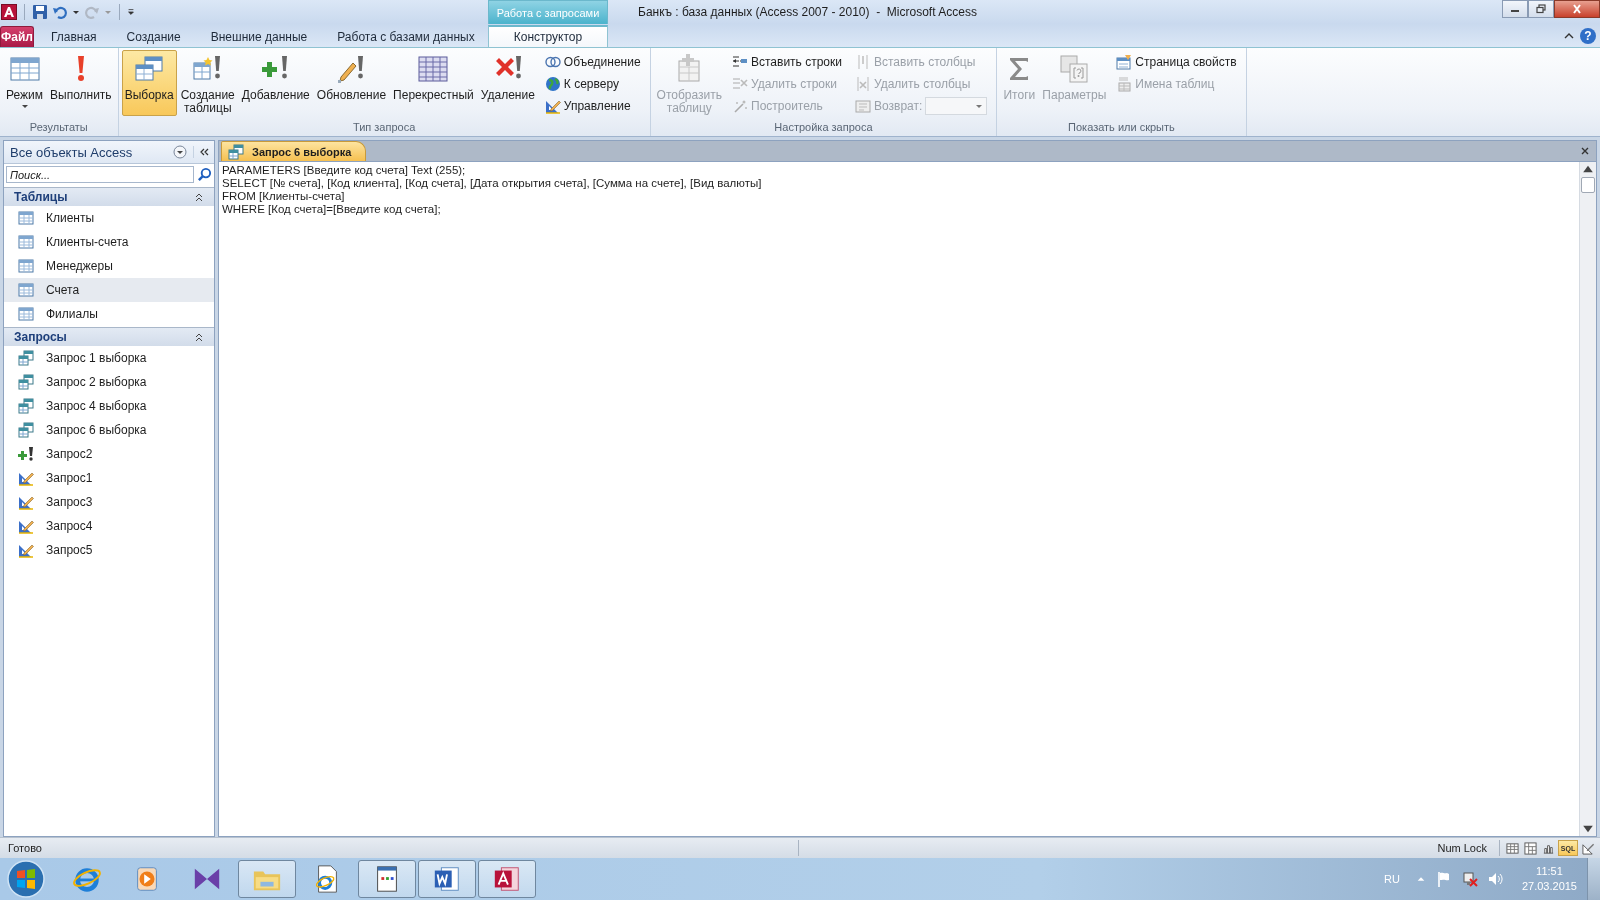 The image size is (1600, 900). I want to click on num-lock-indicator: Num Lock, so click(1462, 848).